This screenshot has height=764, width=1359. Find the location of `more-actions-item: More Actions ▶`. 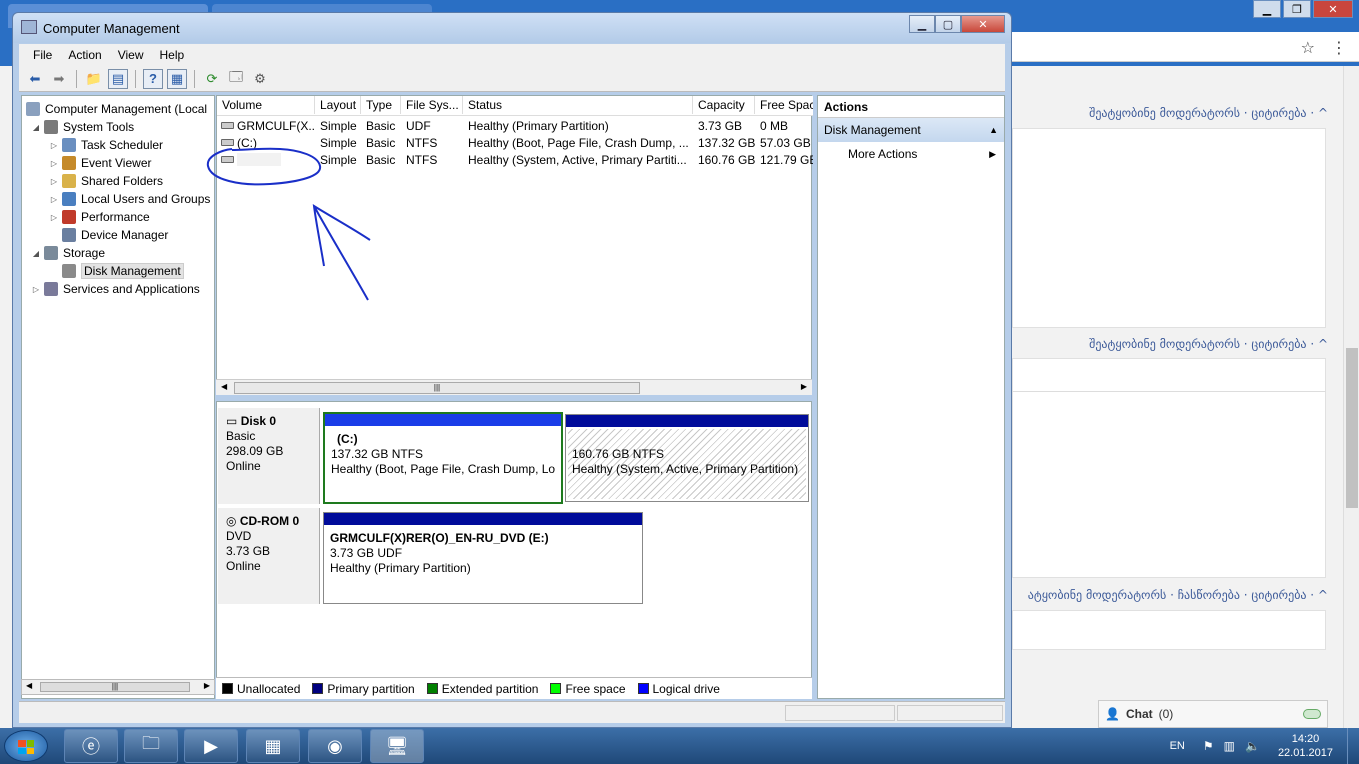

more-actions-item: More Actions ▶ is located at coordinates (911, 154).